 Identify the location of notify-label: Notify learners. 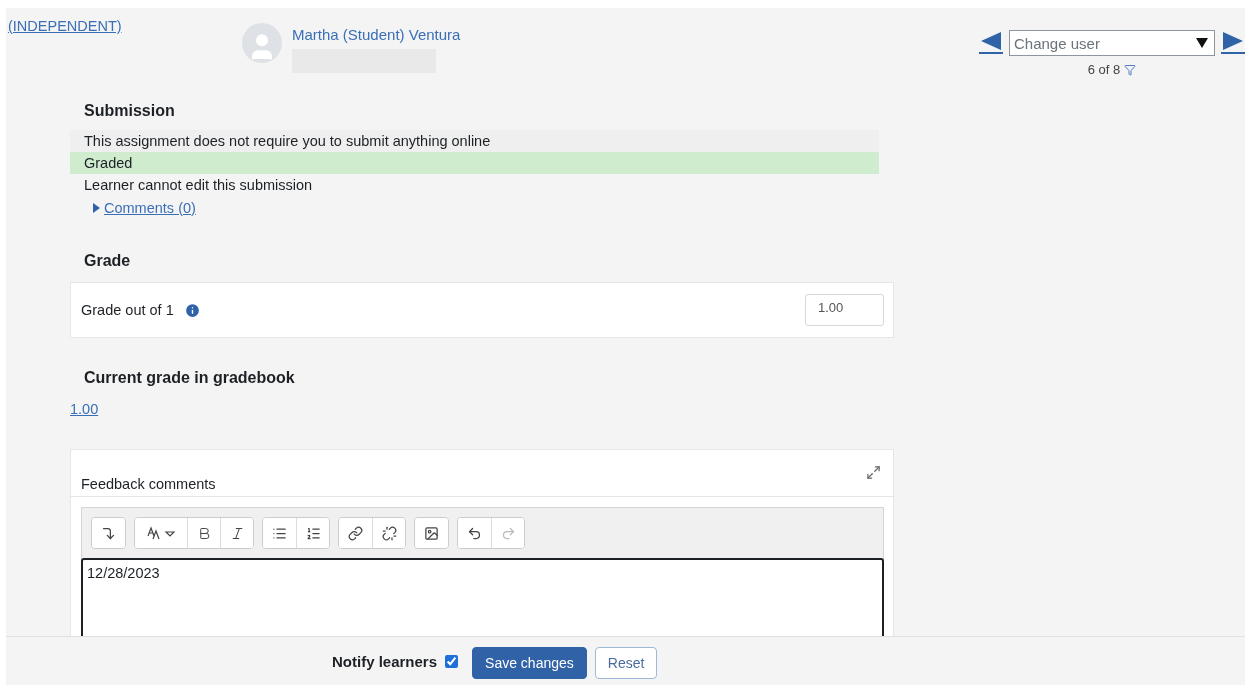
(385, 661).